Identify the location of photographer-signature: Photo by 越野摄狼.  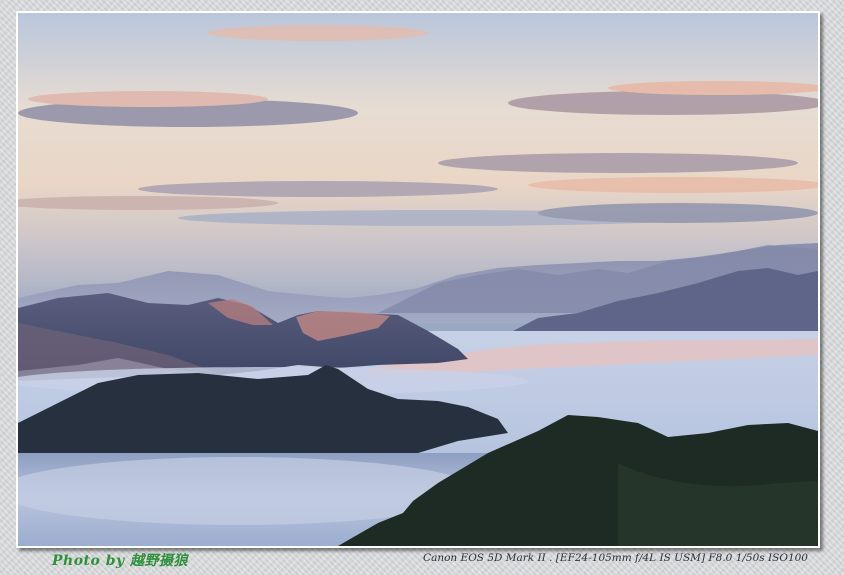
(120, 561).